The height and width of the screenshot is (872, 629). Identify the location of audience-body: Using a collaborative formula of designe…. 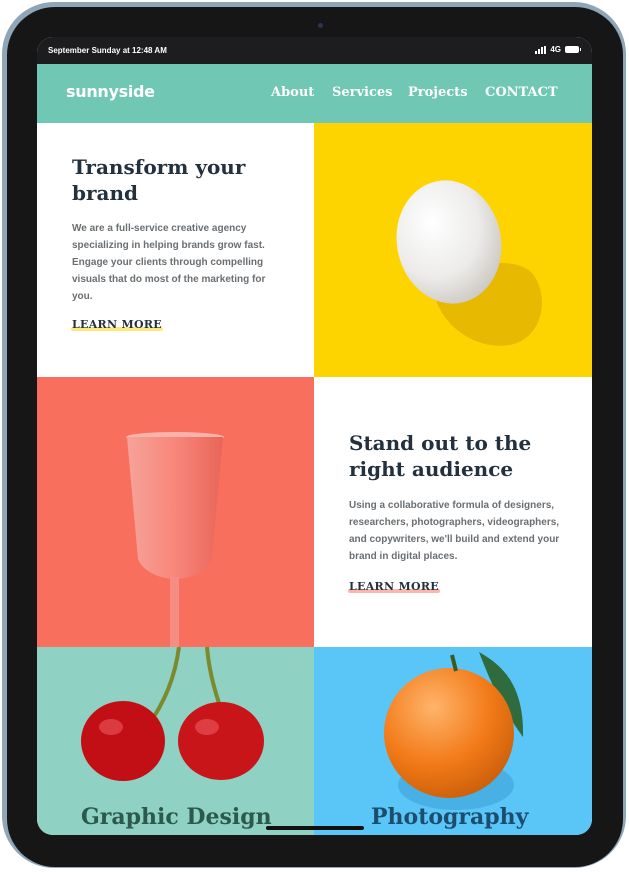
(454, 531).